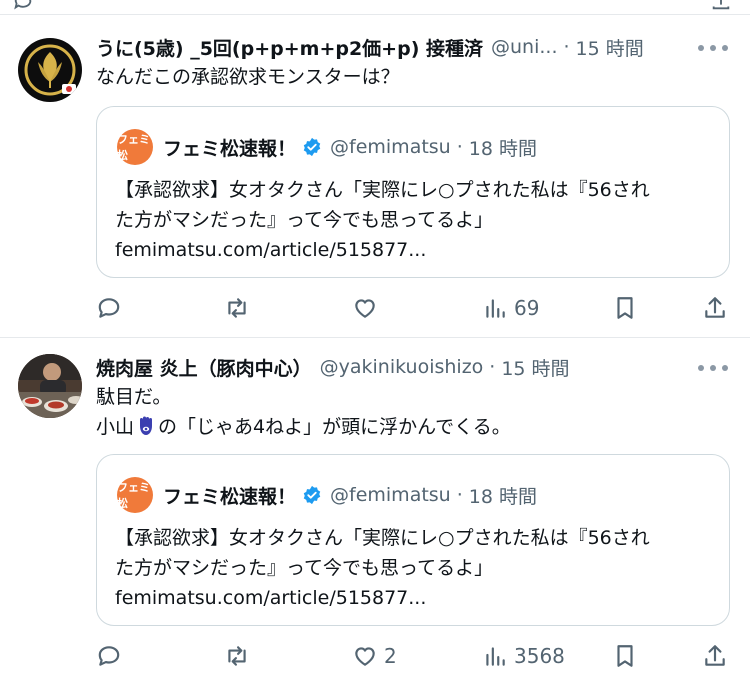 The height and width of the screenshot is (678, 750). I want to click on family-crest-icon, so click(50, 70).